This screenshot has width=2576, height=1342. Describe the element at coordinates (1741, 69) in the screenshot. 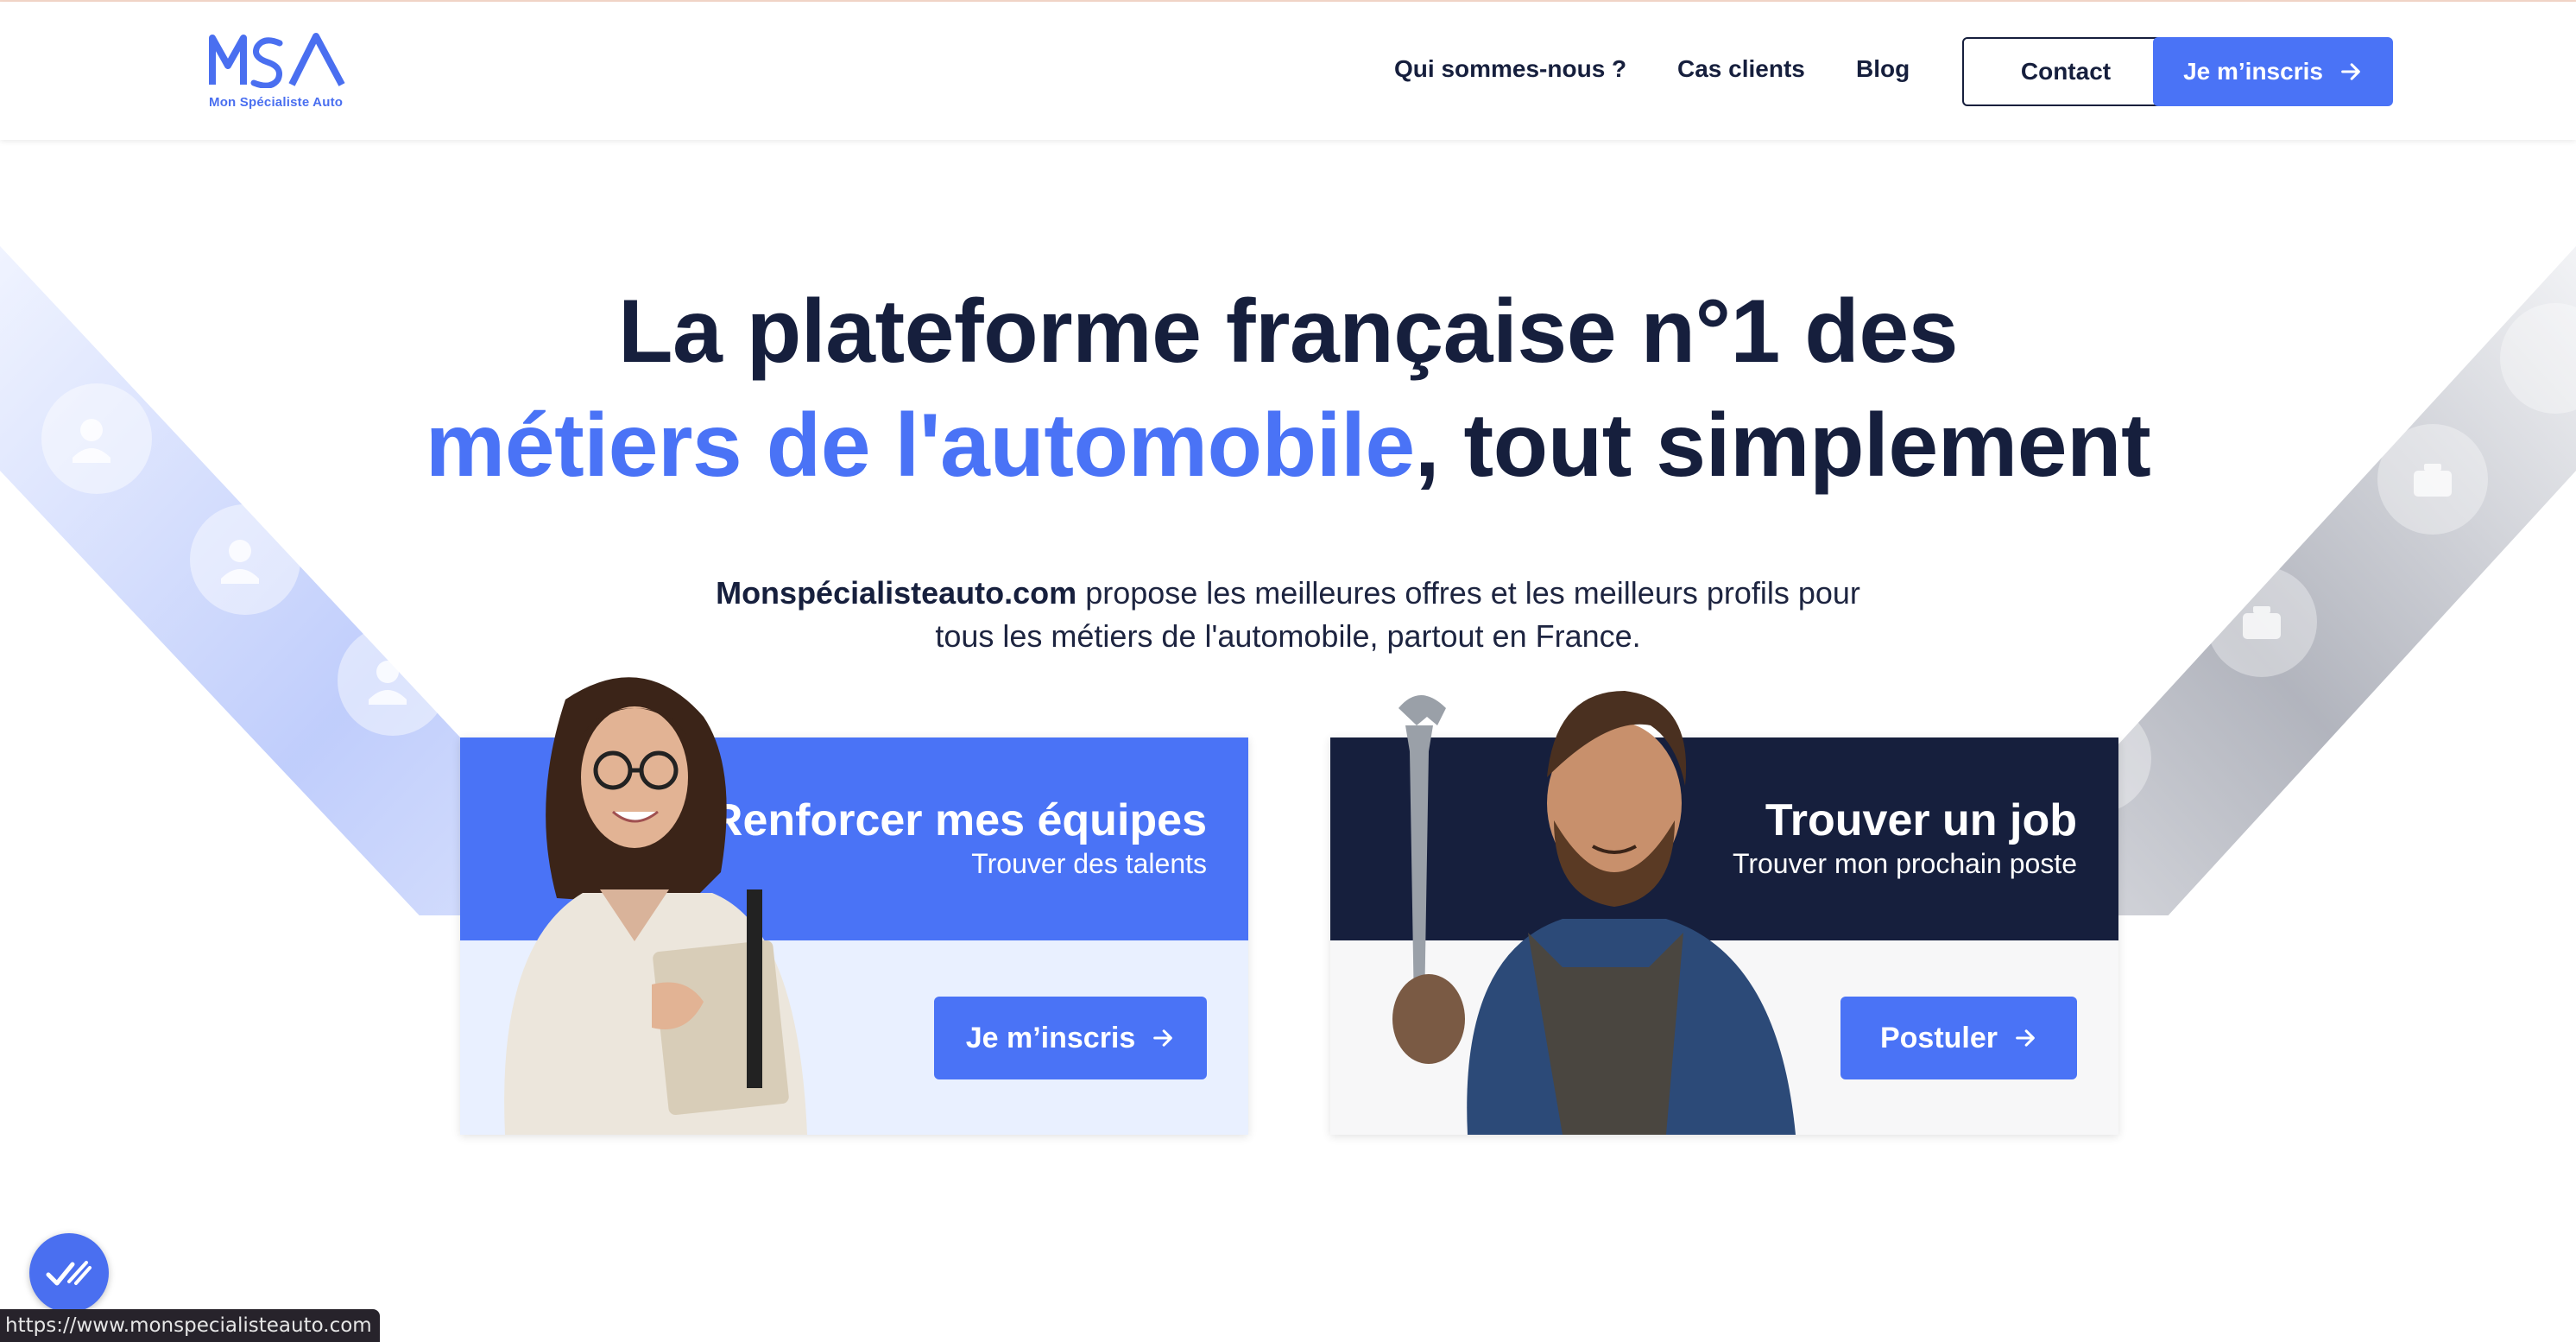

I see `nav-link-case-studies: Cas clients` at that location.